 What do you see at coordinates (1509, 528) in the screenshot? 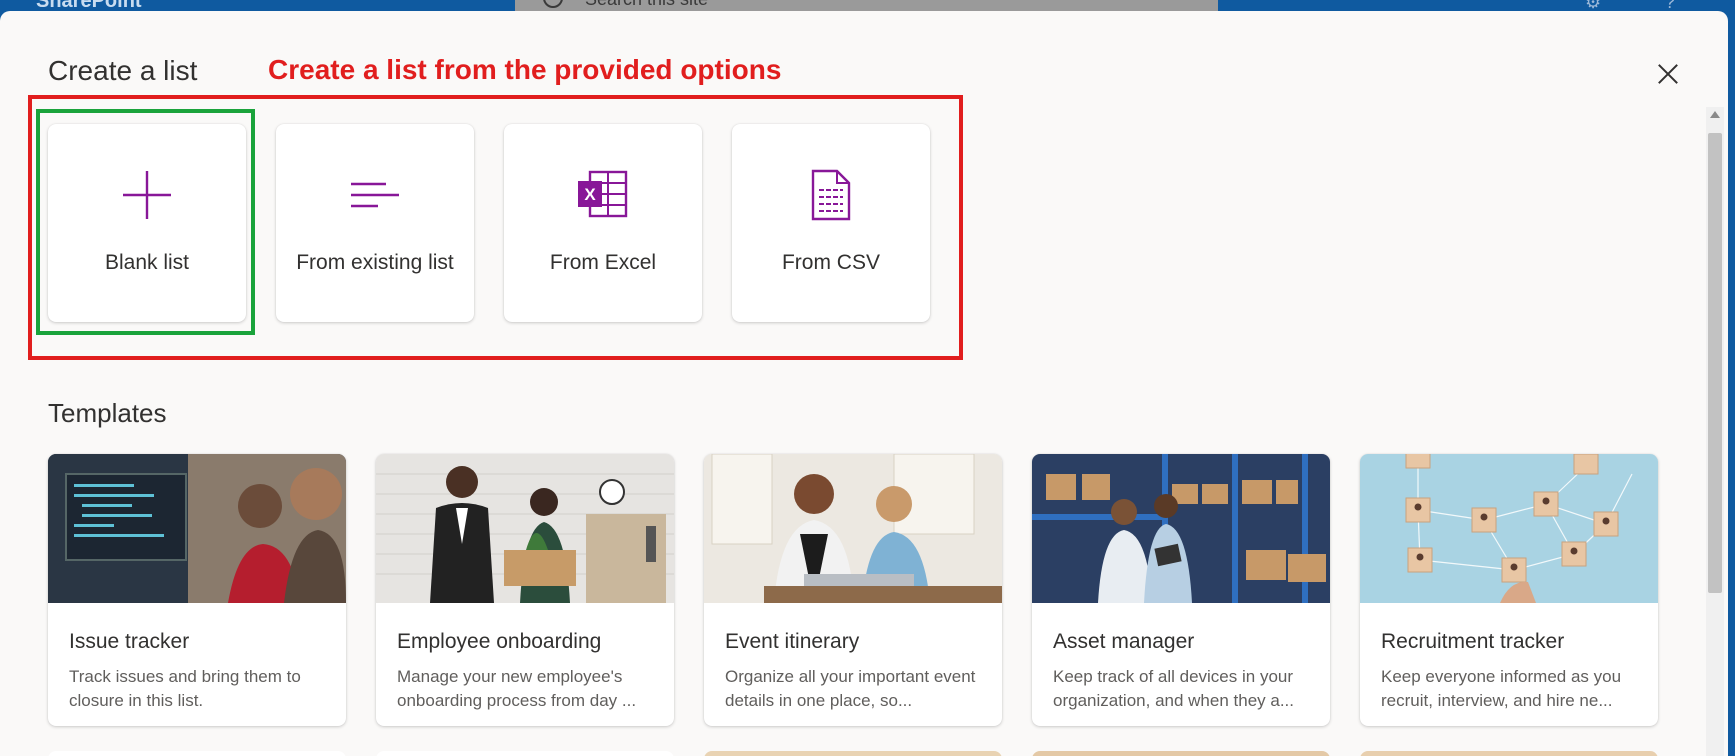
I see `template-image-network` at bounding box center [1509, 528].